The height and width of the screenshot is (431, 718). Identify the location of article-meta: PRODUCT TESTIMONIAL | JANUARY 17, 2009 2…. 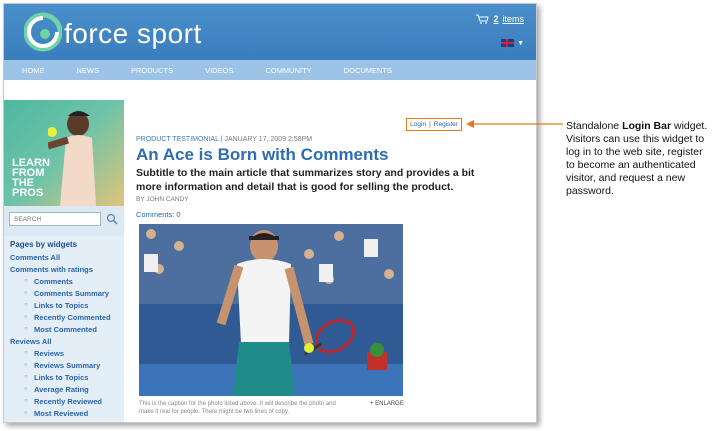
(224, 139).